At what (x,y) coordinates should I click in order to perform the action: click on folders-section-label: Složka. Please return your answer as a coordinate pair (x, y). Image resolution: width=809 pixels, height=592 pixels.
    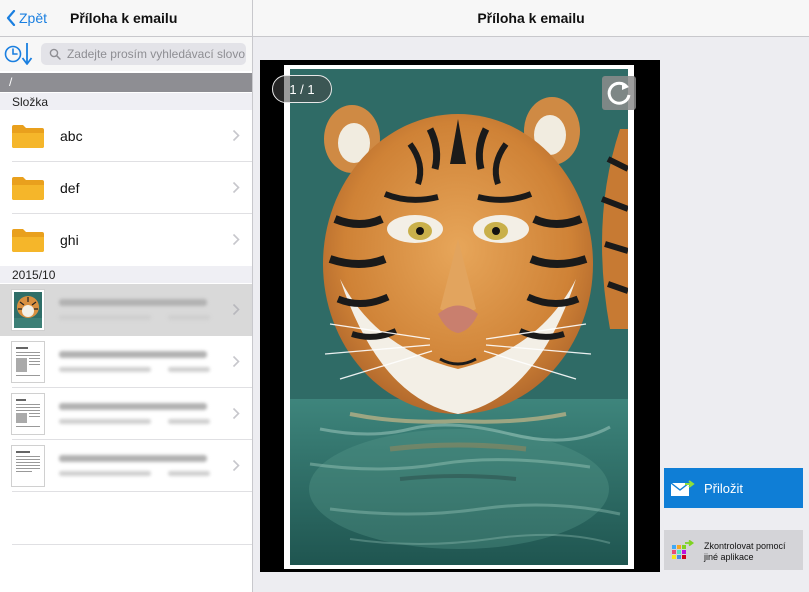
    Looking at the image, I should click on (30, 102).